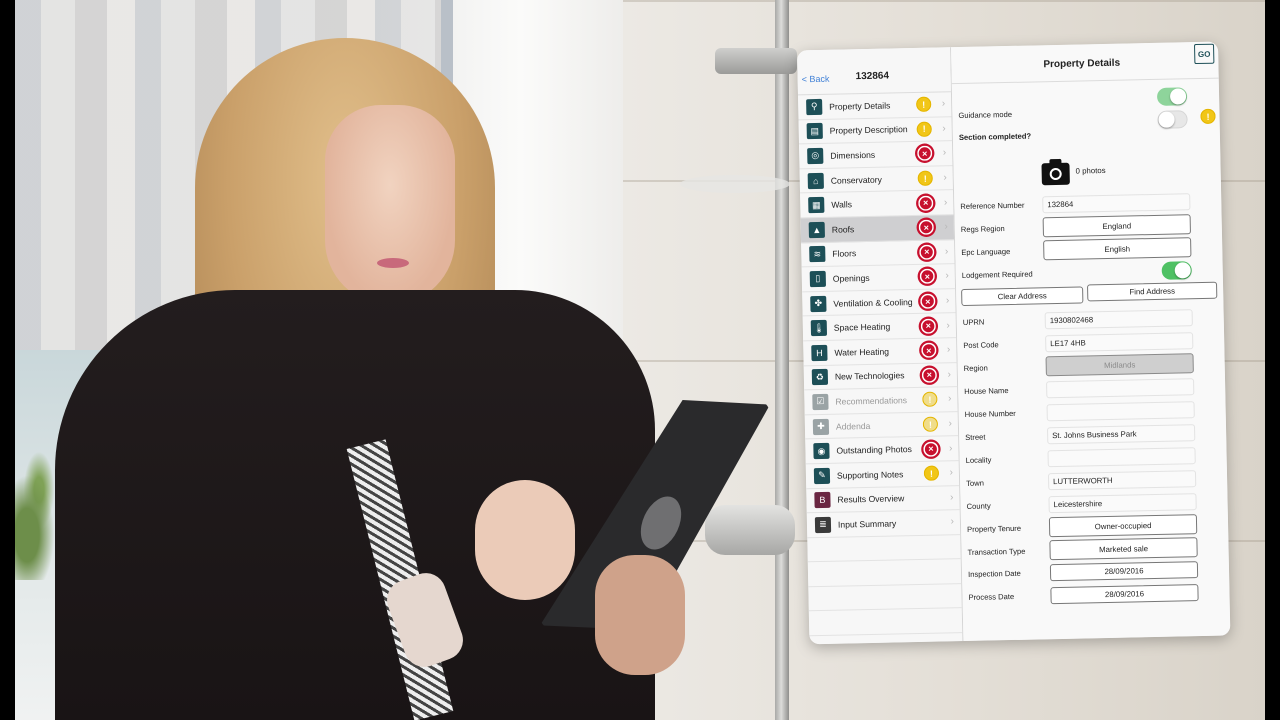  What do you see at coordinates (1124, 570) in the screenshot?
I see `inspection-date-picker: 28/09/2016` at bounding box center [1124, 570].